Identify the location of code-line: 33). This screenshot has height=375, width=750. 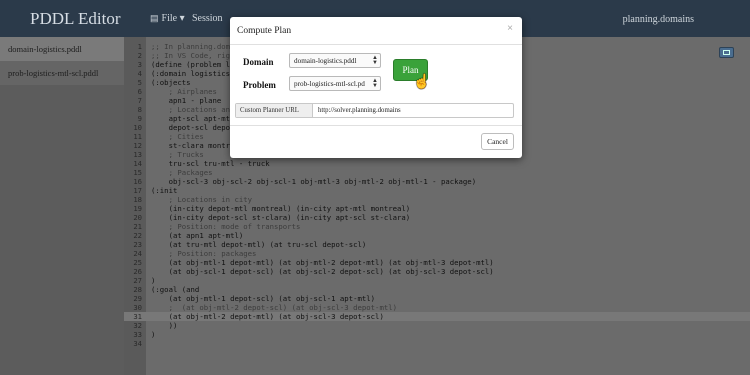
(437, 334).